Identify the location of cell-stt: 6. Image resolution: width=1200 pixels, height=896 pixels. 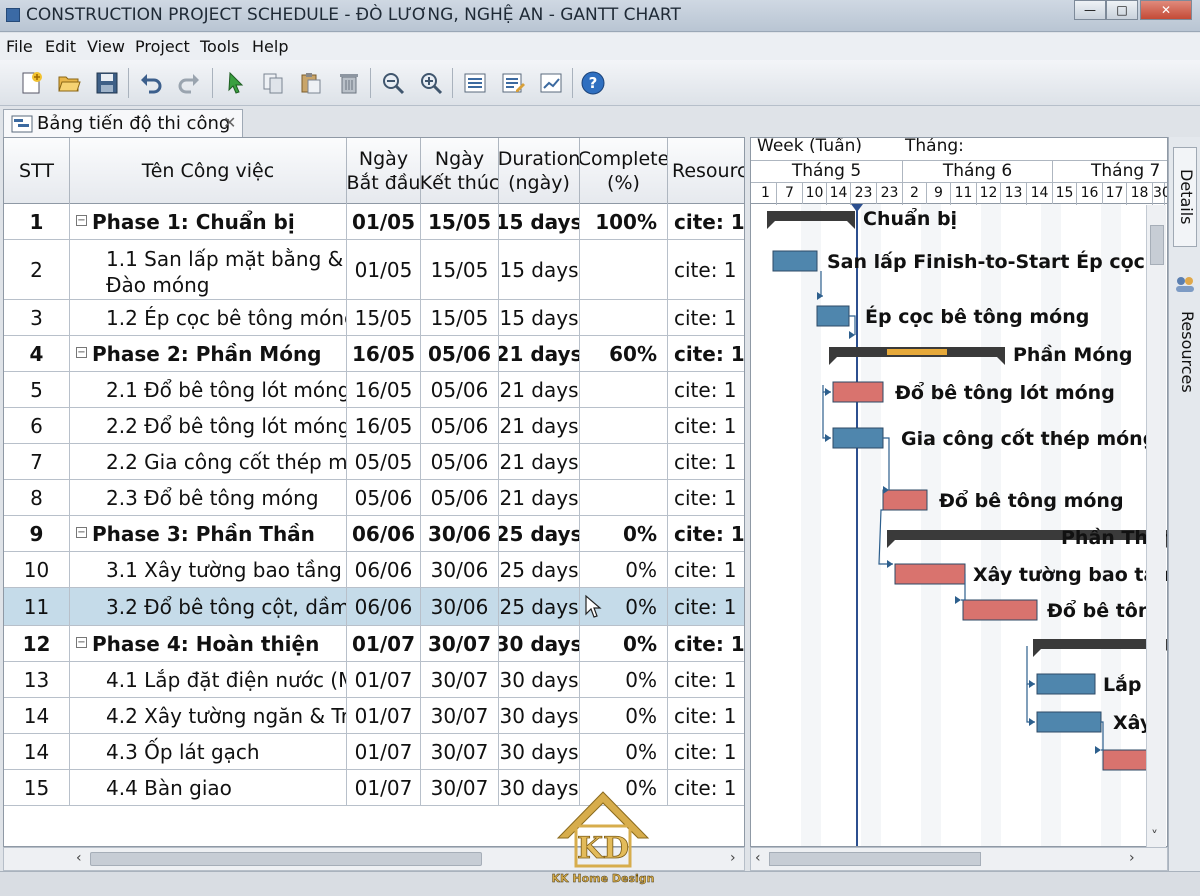
(37, 425).